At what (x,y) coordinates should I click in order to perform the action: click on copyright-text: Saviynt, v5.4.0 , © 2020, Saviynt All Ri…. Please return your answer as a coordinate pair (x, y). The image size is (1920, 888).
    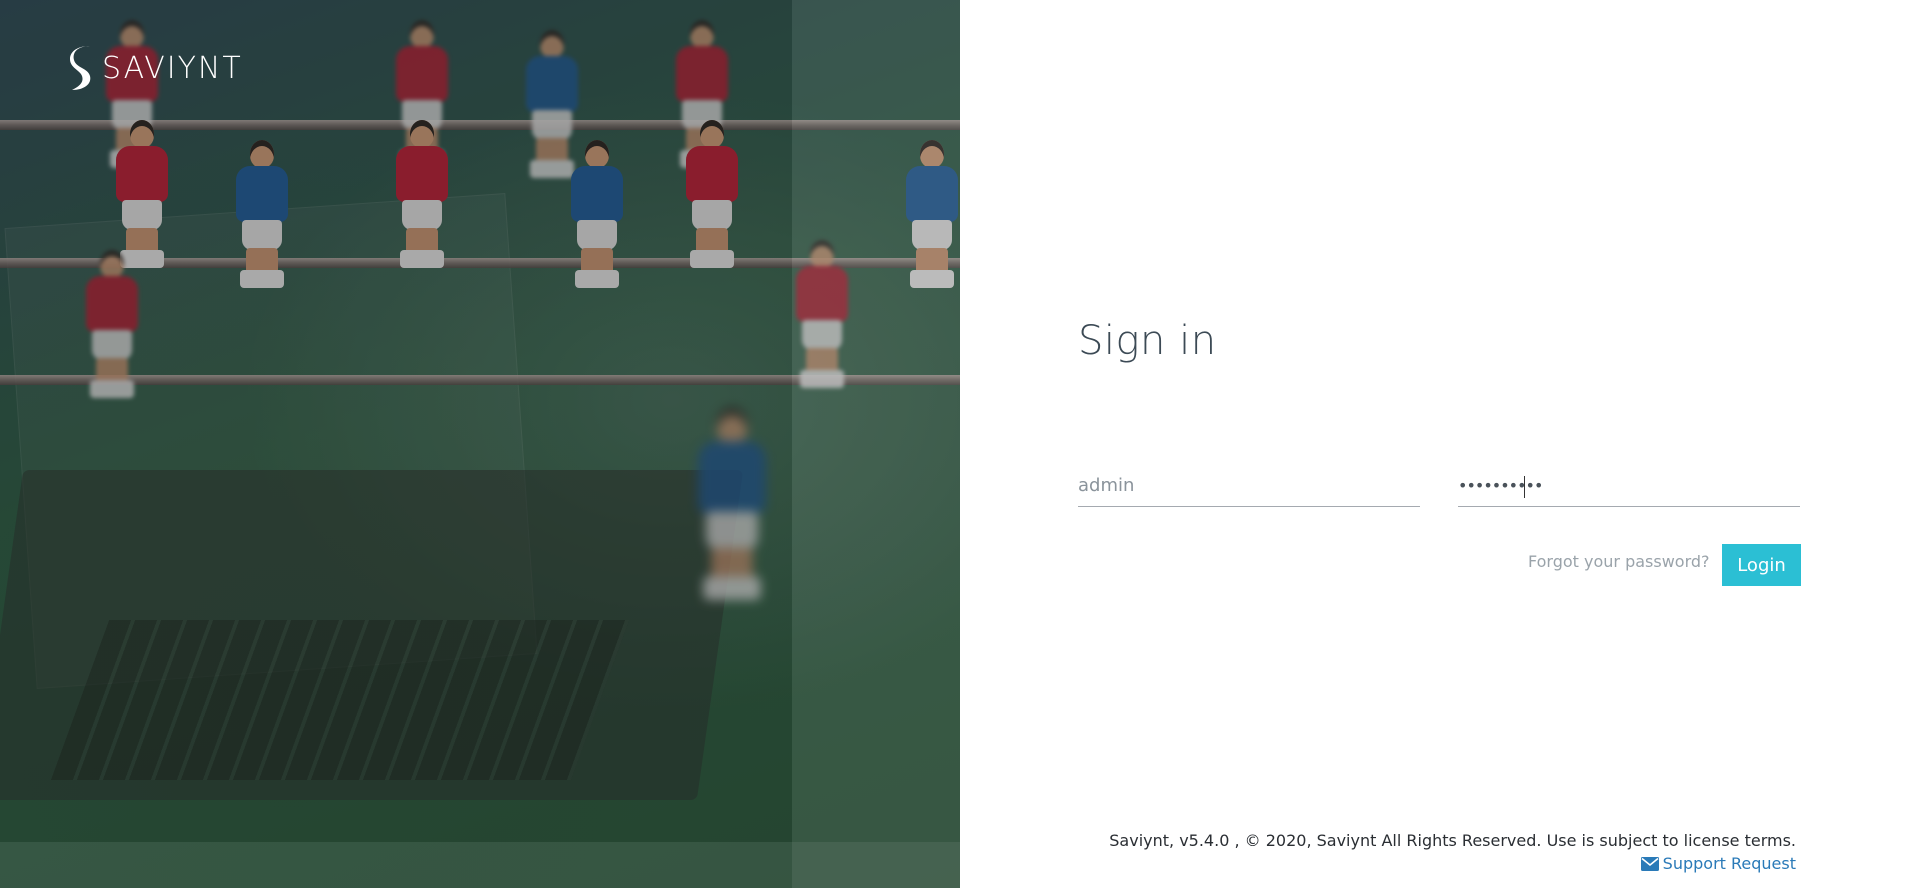
    Looking at the image, I should click on (1452, 840).